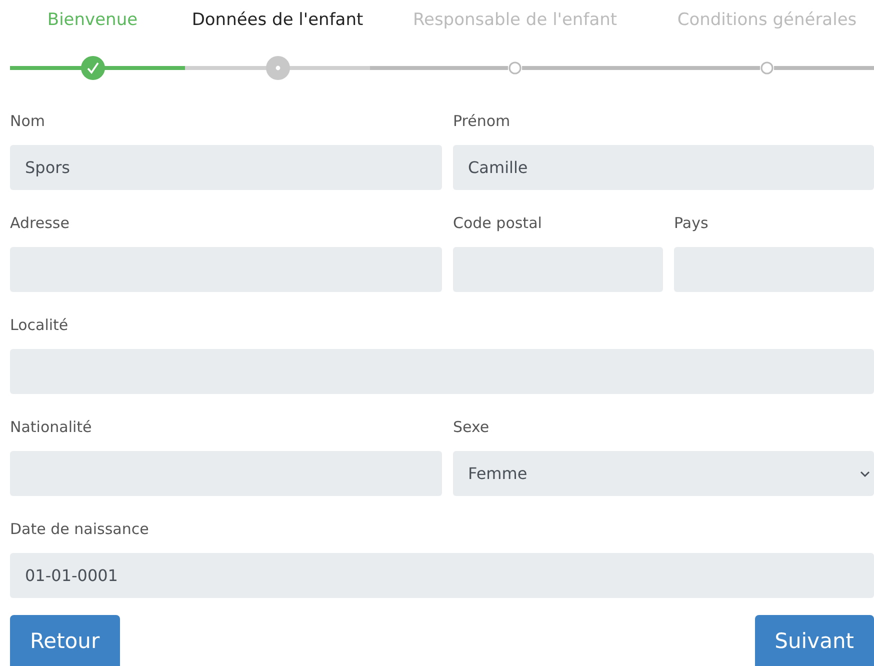 The image size is (874, 666). What do you see at coordinates (692, 223) in the screenshot?
I see `field-label: Pays` at bounding box center [692, 223].